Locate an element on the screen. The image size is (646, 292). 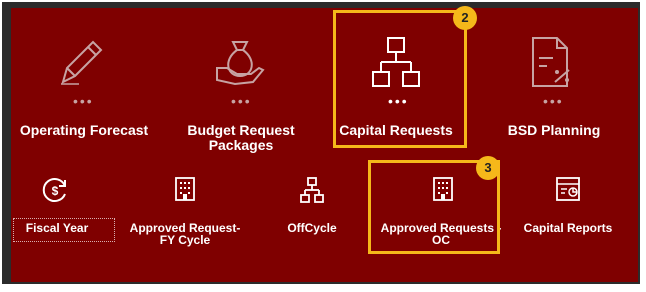
tile-label: Budget Request Packages is located at coordinates (241, 137).